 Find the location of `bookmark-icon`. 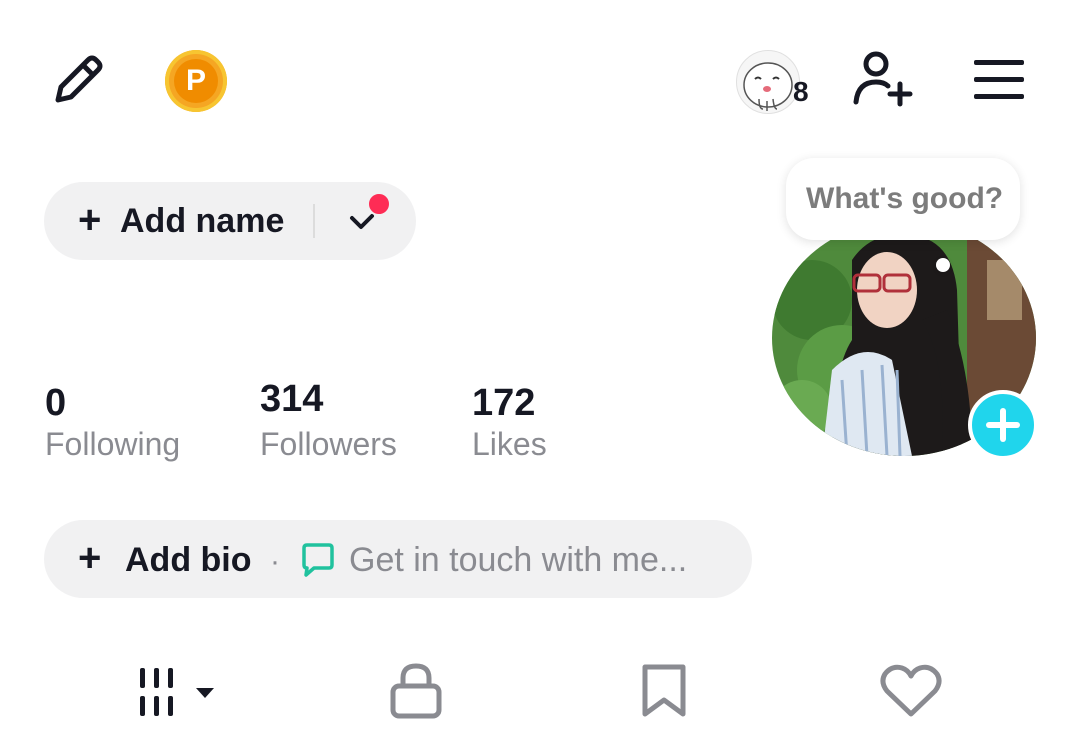

bookmark-icon is located at coordinates (664, 691).